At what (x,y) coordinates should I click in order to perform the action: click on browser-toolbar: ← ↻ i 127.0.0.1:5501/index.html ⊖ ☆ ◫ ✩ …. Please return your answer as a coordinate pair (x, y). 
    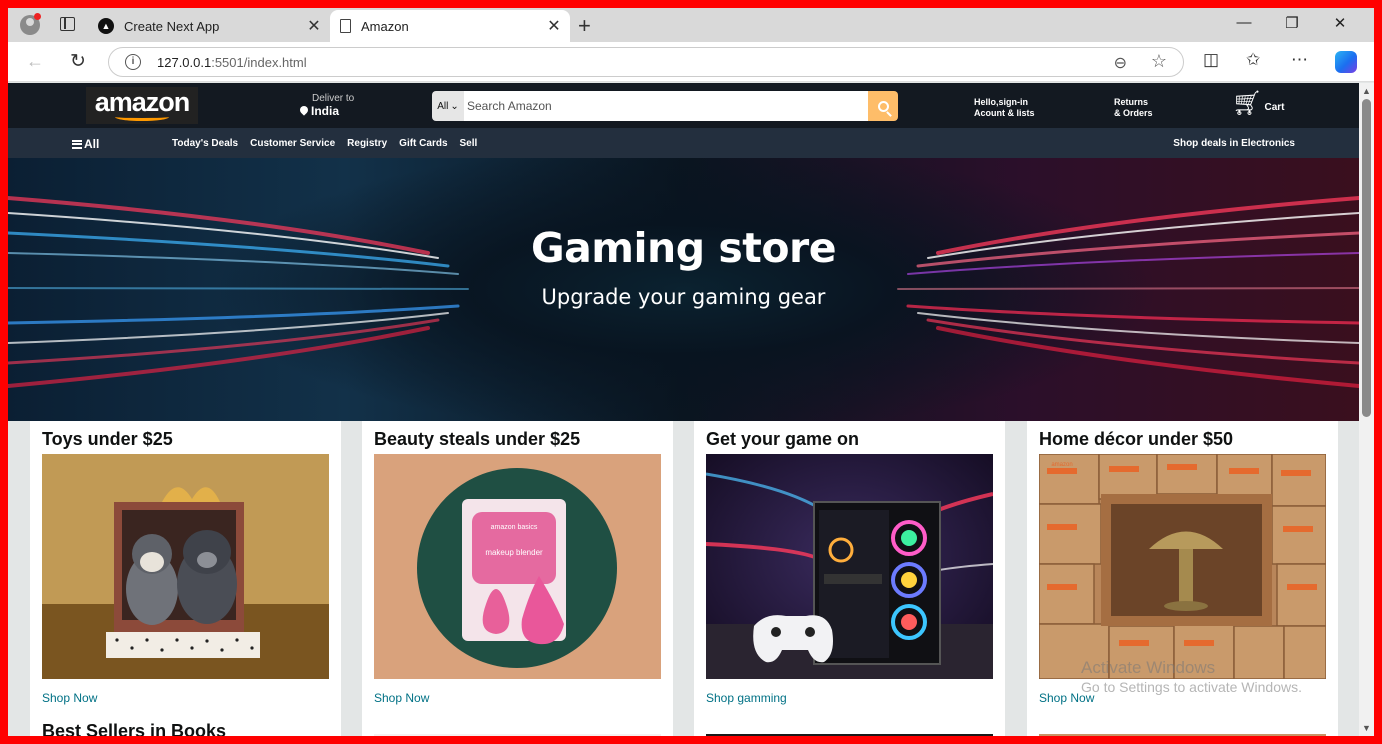
    Looking at the image, I should click on (691, 62).